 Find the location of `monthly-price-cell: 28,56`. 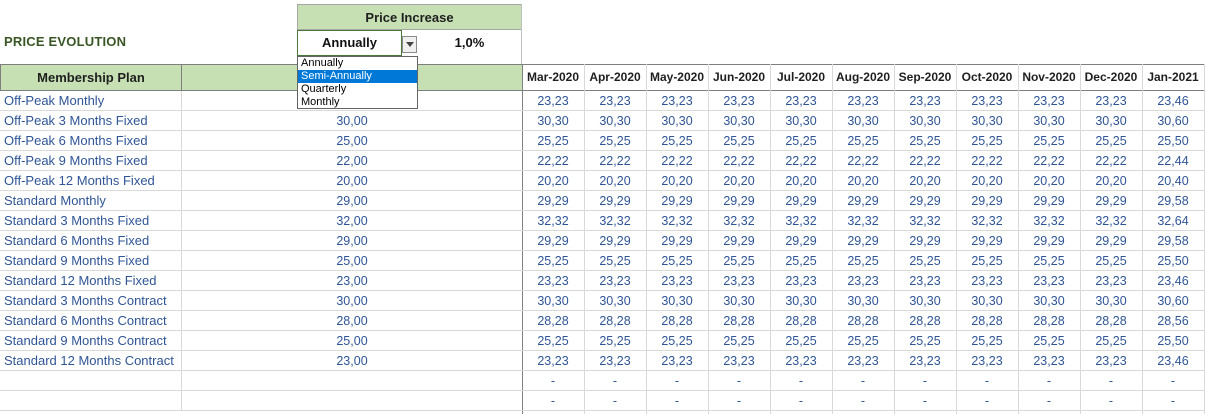

monthly-price-cell: 28,56 is located at coordinates (1173, 321).